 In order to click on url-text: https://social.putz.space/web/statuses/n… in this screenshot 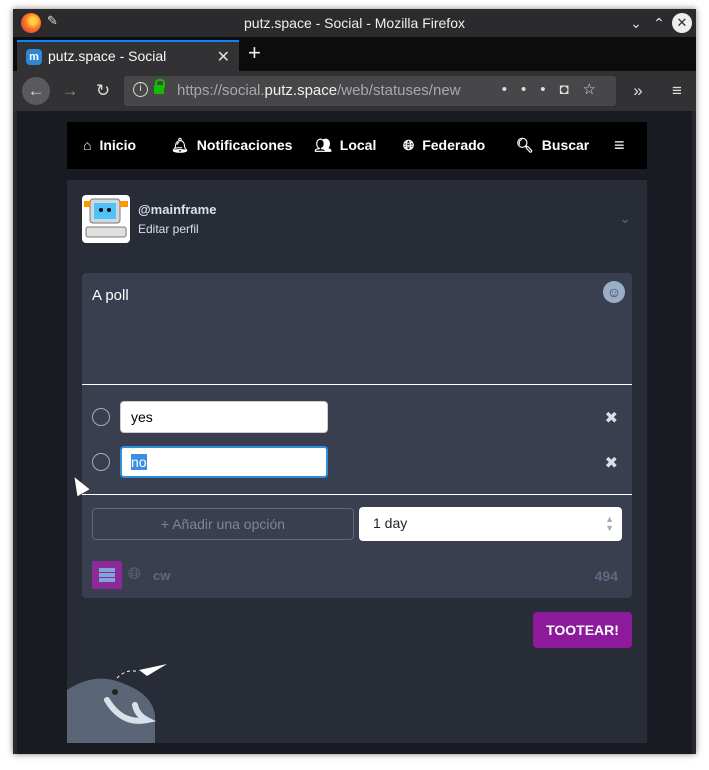, I will do `click(319, 90)`.